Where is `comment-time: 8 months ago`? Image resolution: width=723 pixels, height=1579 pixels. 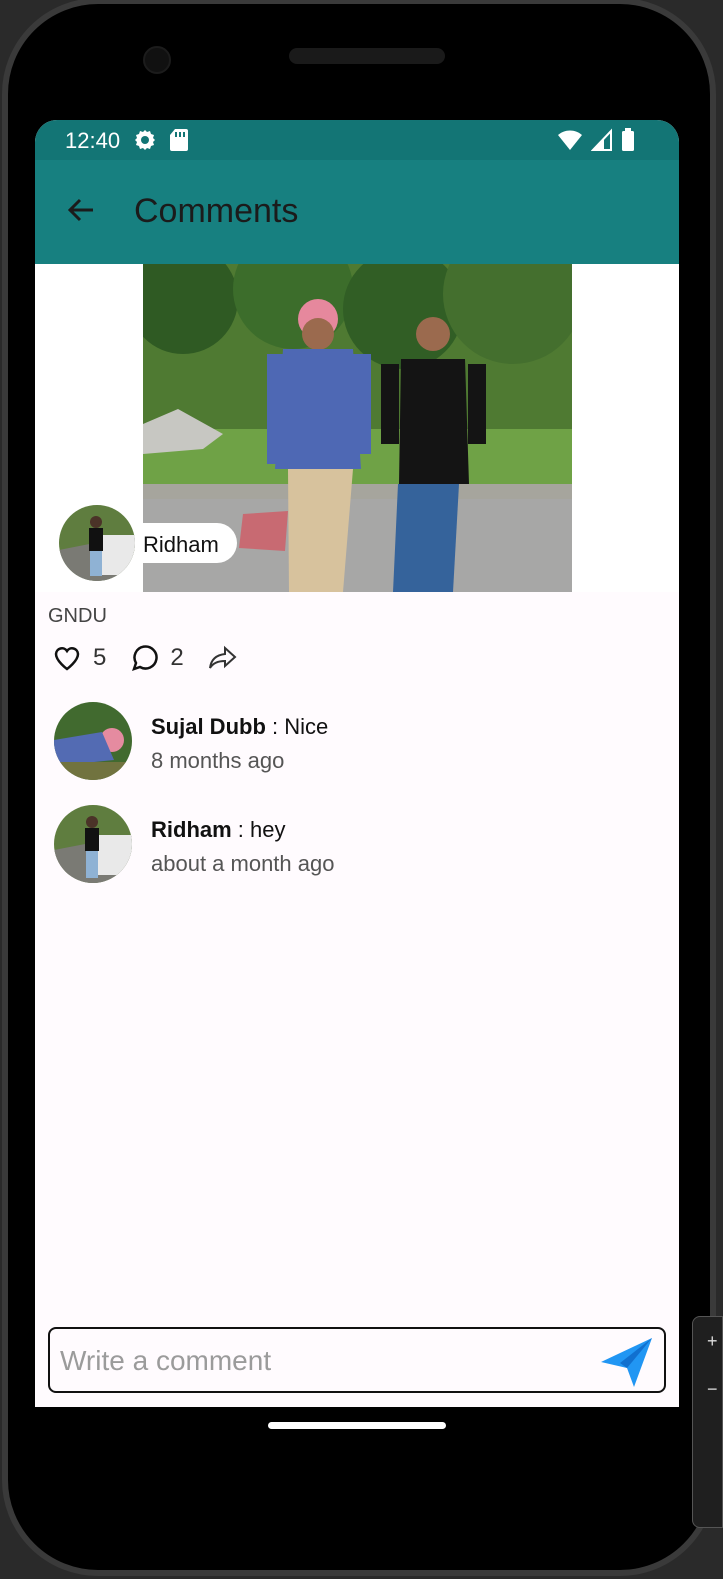
comment-time: 8 months ago is located at coordinates (218, 760).